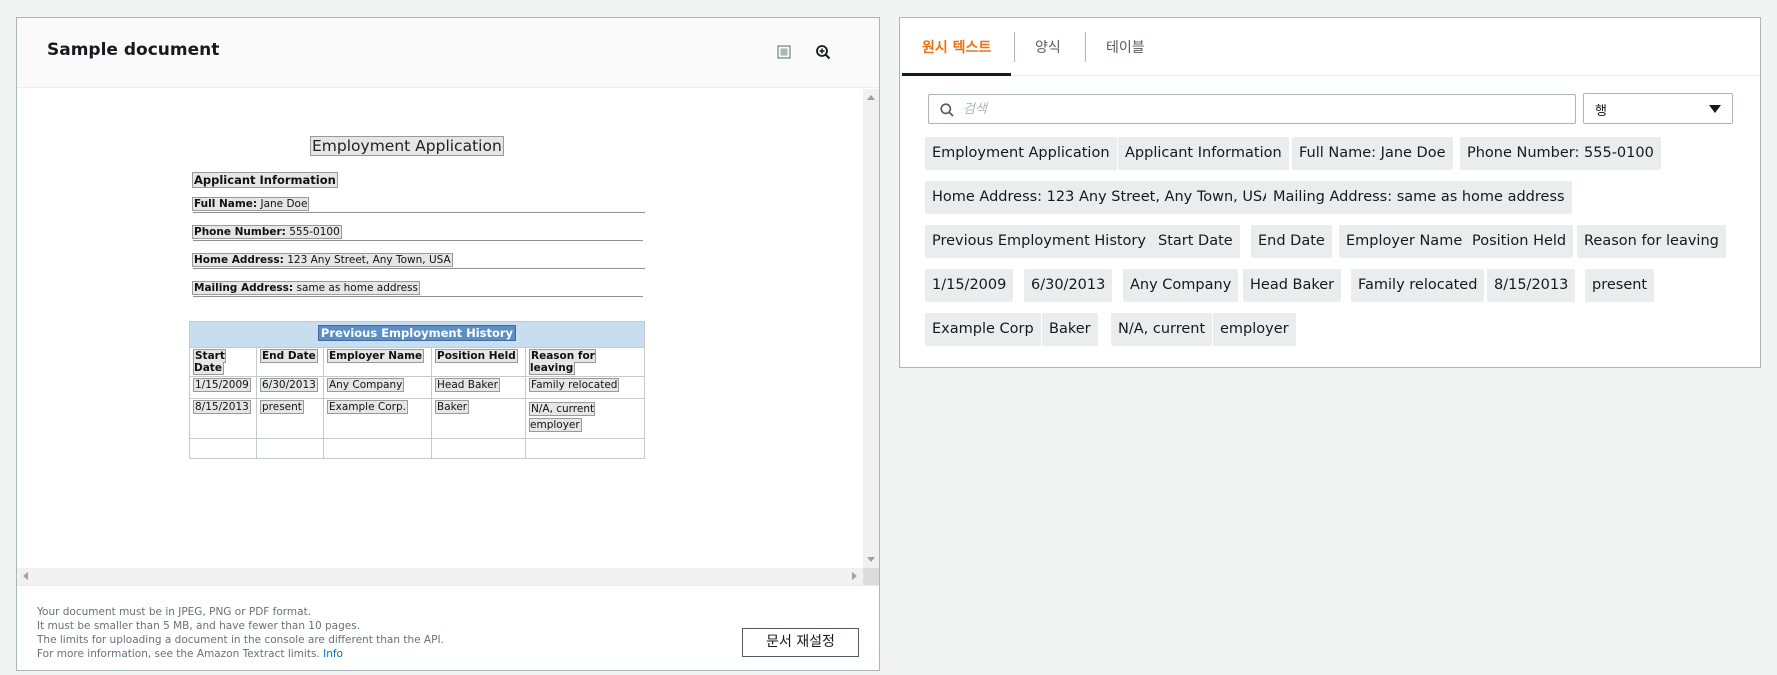 The image size is (1777, 675). Describe the element at coordinates (1531, 285) in the screenshot. I see `text-chip: 8/15/2013` at that location.